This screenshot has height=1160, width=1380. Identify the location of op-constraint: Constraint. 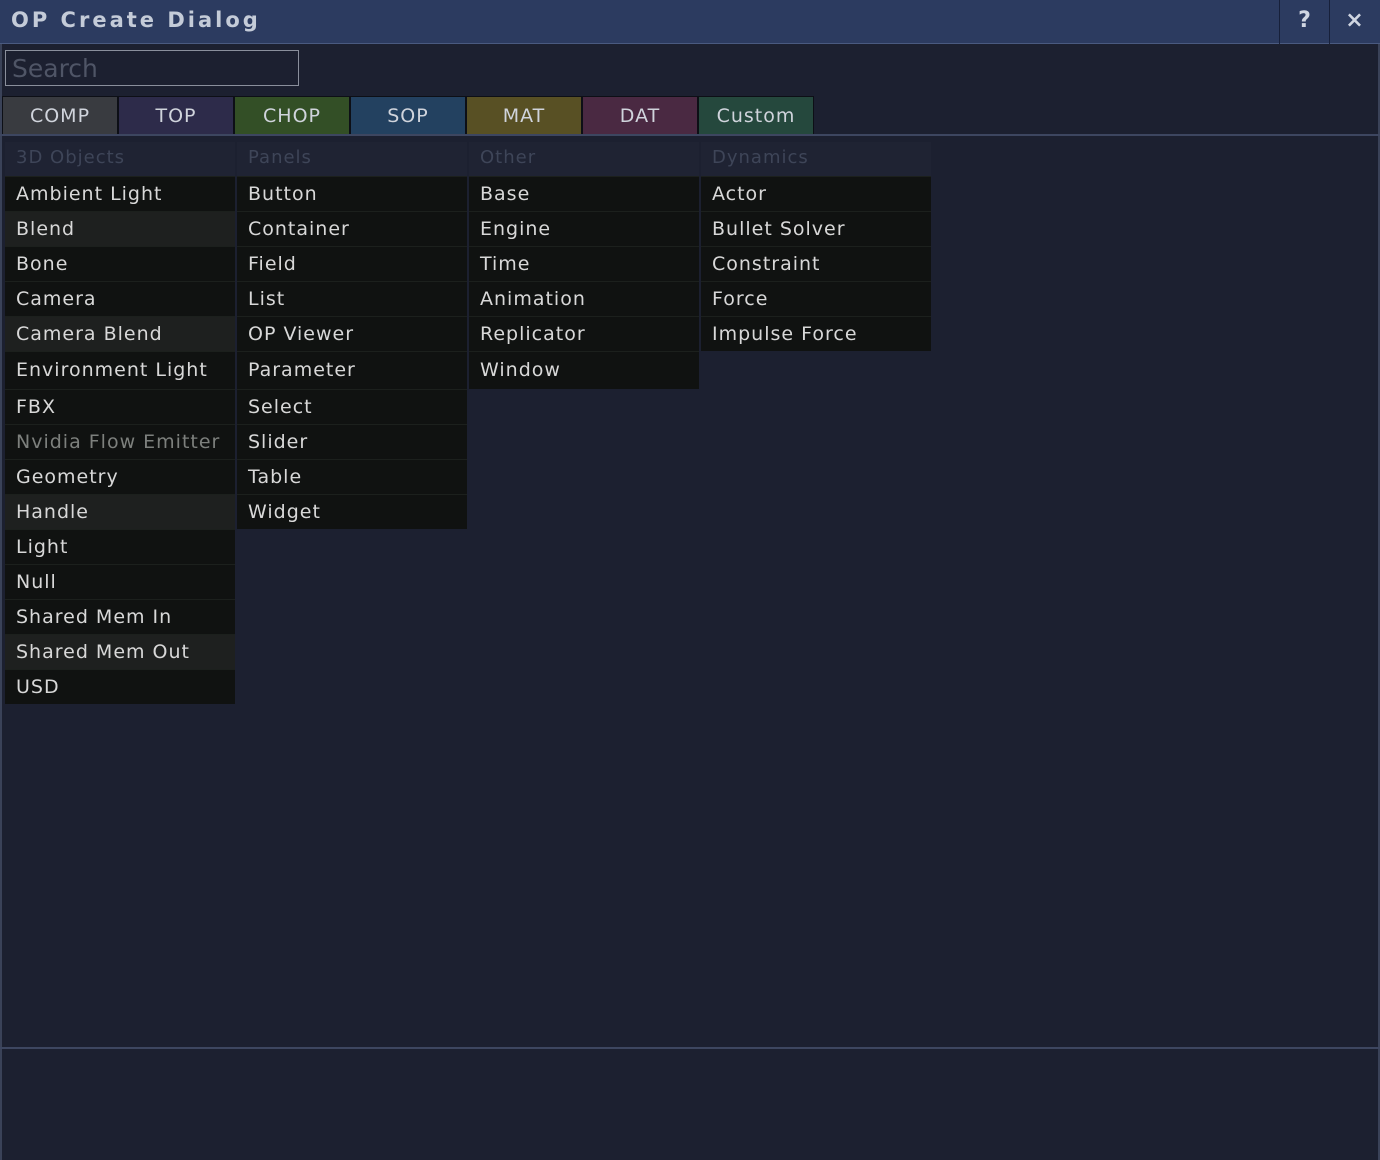
(816, 263).